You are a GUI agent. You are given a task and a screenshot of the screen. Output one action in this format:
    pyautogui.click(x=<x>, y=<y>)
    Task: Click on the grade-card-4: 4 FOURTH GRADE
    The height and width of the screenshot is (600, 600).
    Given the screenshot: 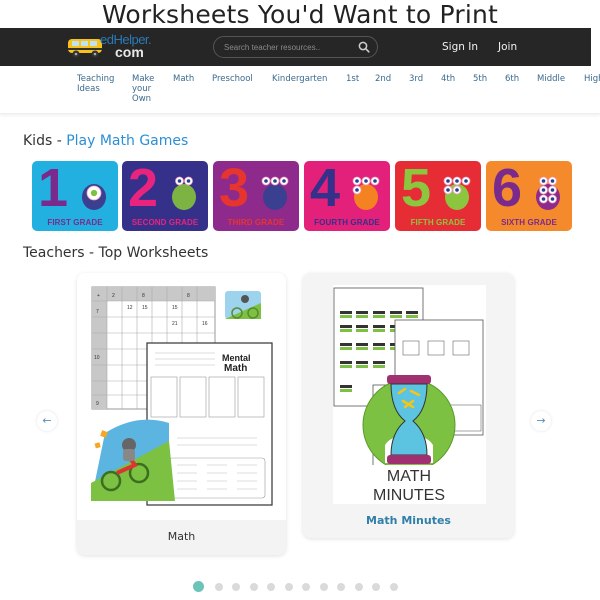 What is the action you would take?
    pyautogui.click(x=347, y=196)
    